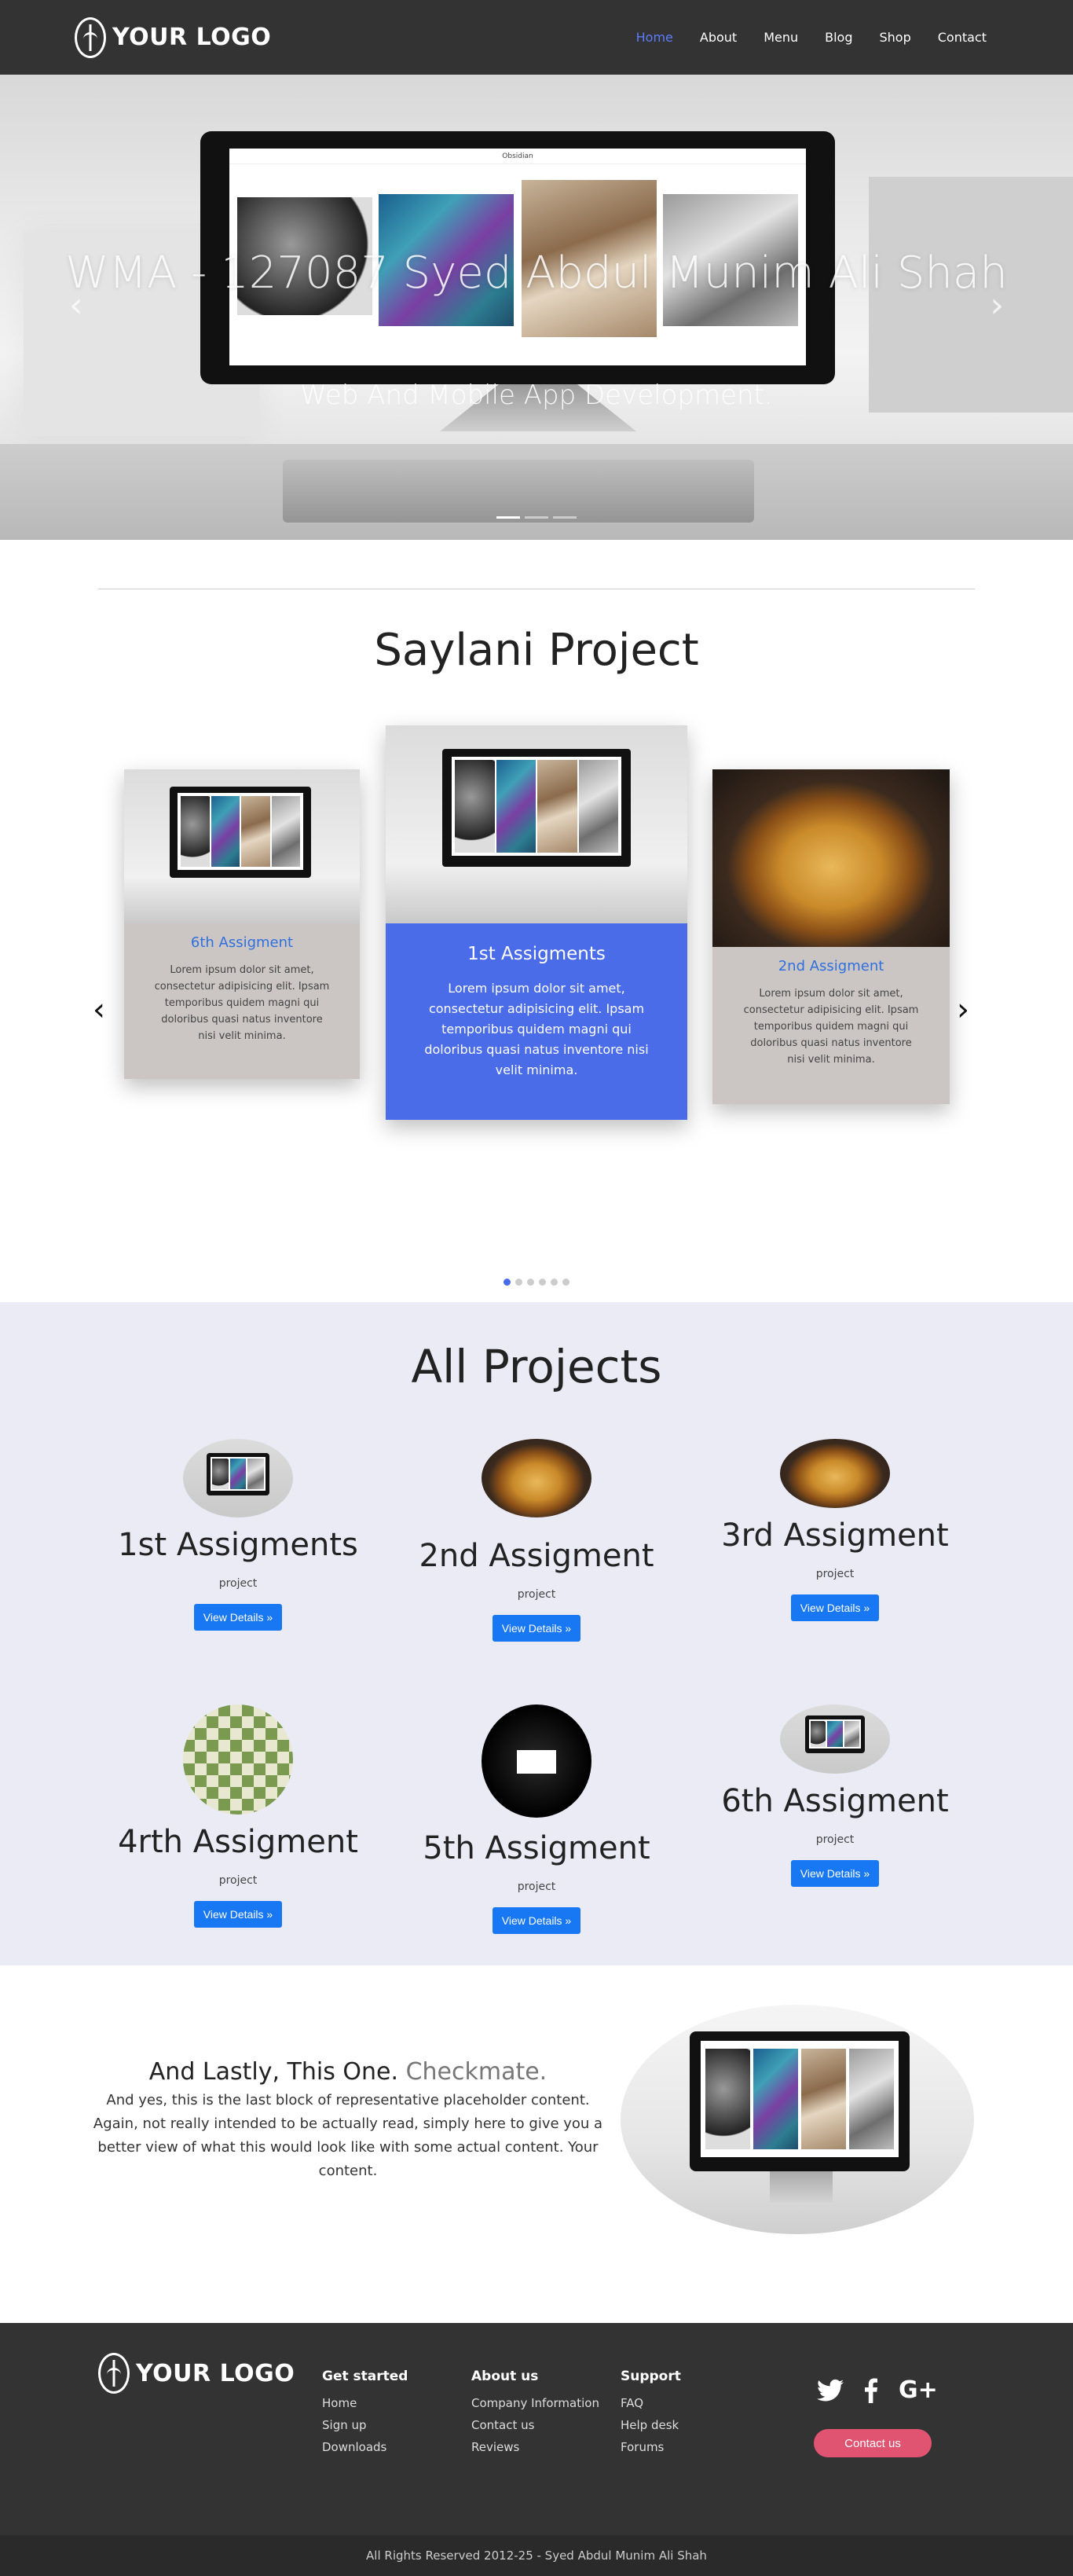 This screenshot has height=2576, width=1073. Describe the element at coordinates (535, 2403) in the screenshot. I see `footer-link: Company Information` at that location.